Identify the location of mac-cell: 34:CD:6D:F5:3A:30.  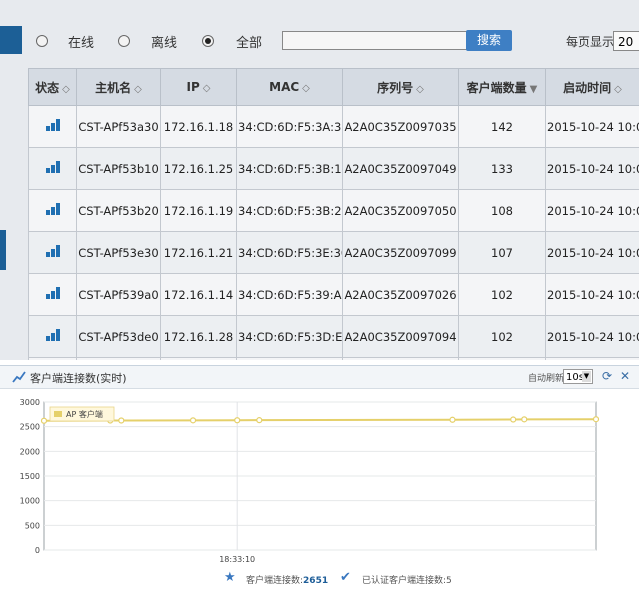
(290, 127).